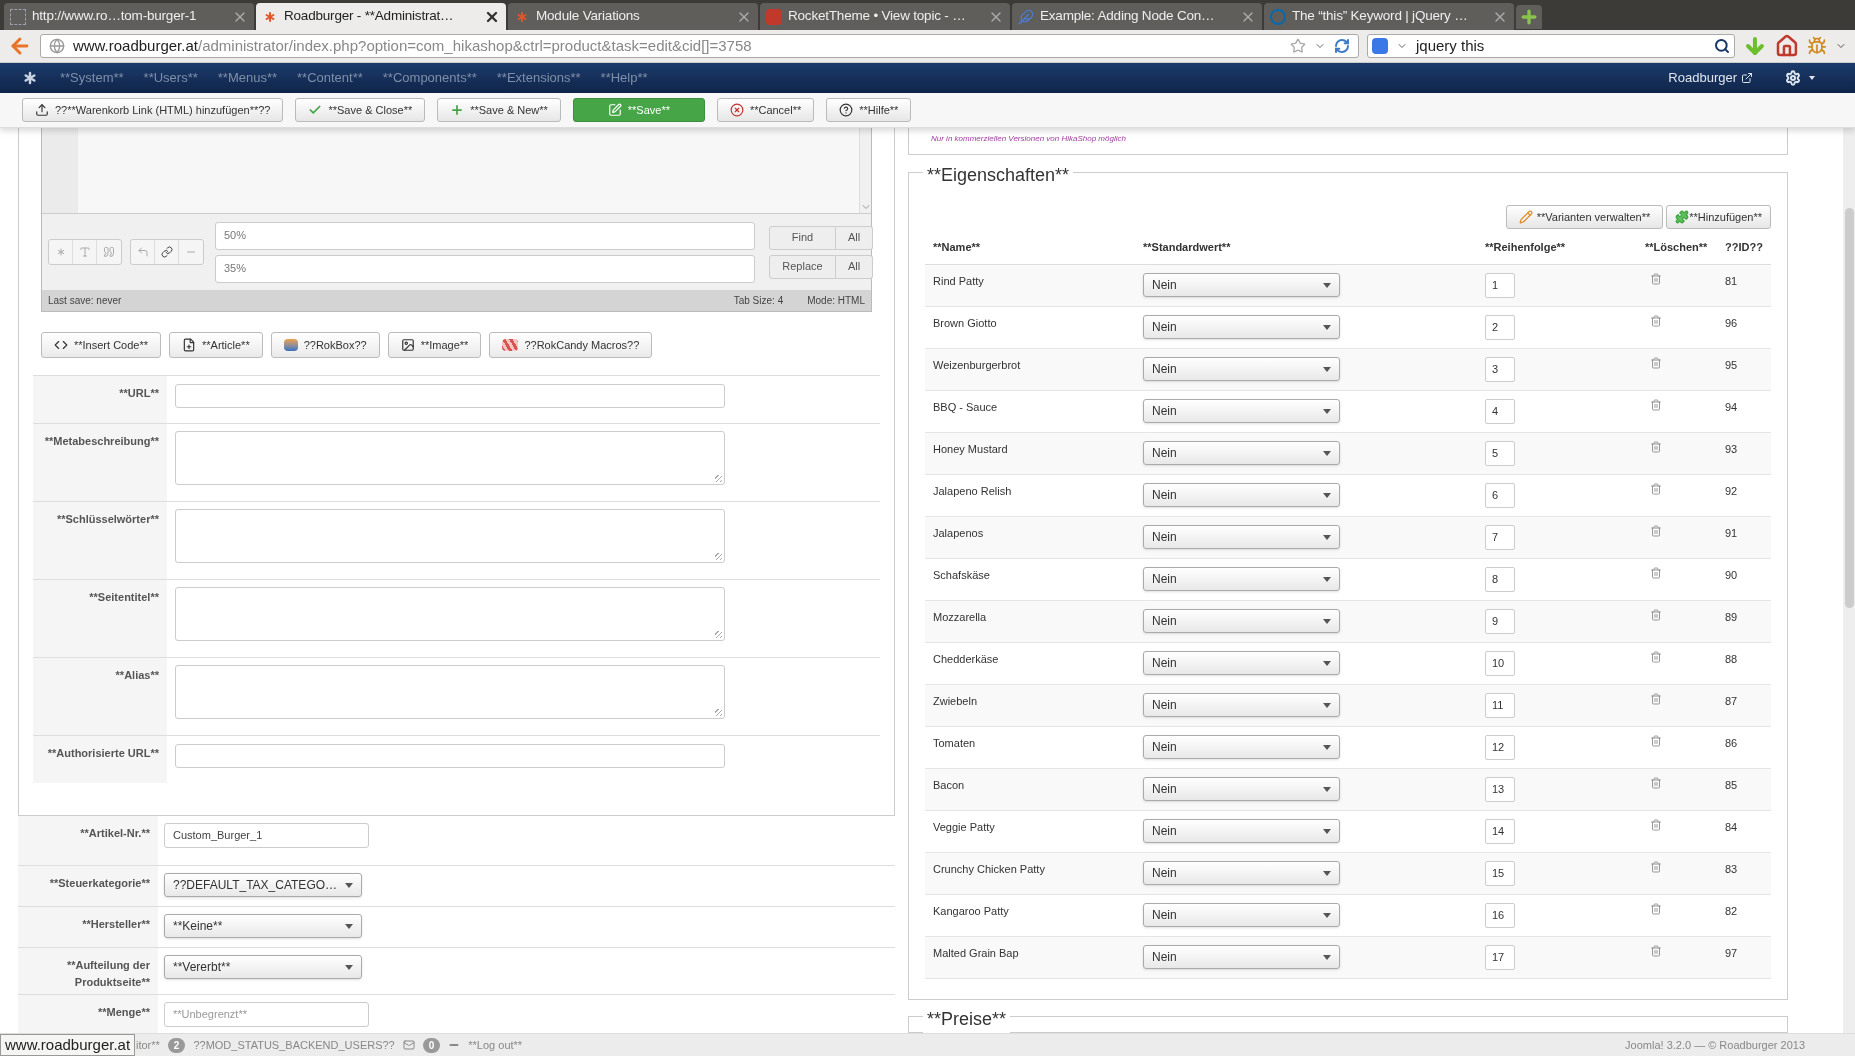 This screenshot has width=1855, height=1056. I want to click on manage-variants-button: **Varianten verwalten**, so click(1584, 217).